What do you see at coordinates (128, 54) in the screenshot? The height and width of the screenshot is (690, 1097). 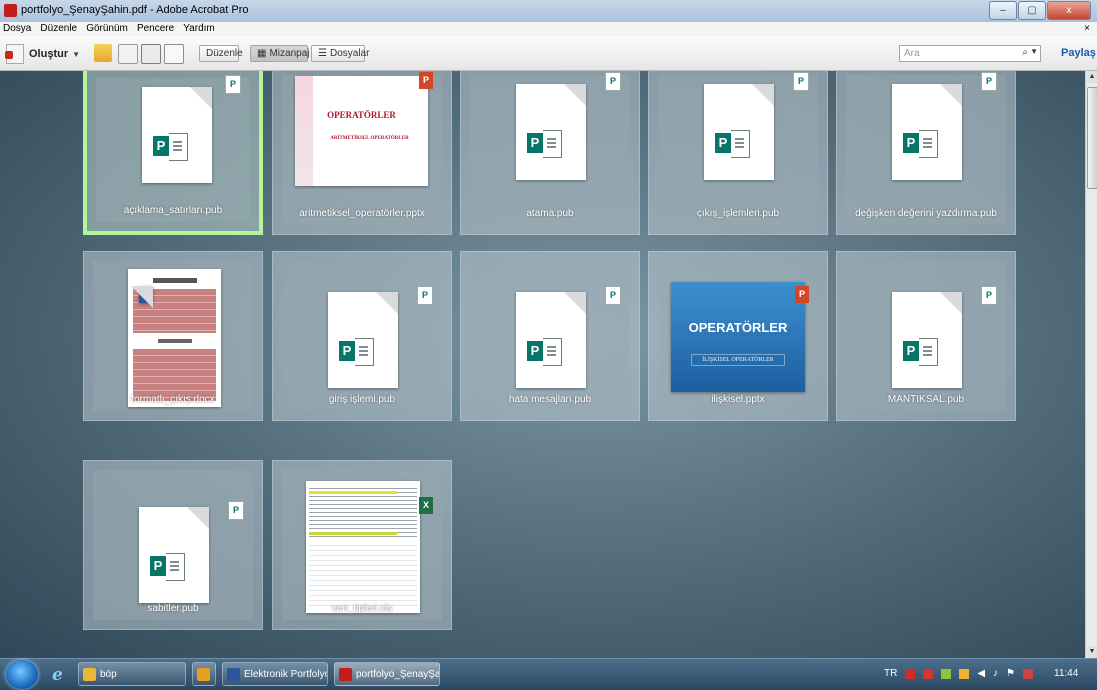 I see `save-icon` at bounding box center [128, 54].